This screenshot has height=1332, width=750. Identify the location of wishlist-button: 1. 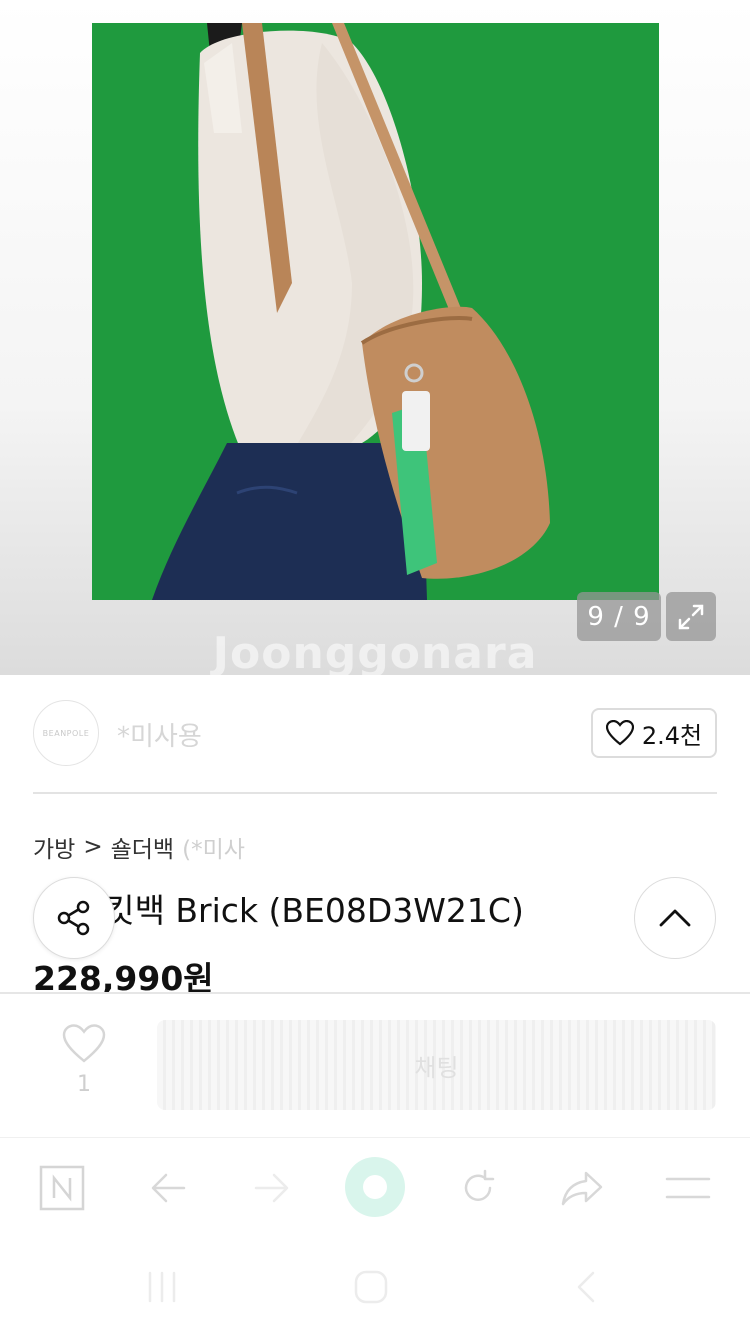
(84, 1060).